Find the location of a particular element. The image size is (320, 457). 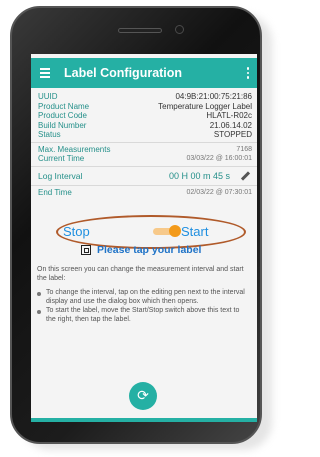

refresh-button: ⟳ is located at coordinates (143, 396).